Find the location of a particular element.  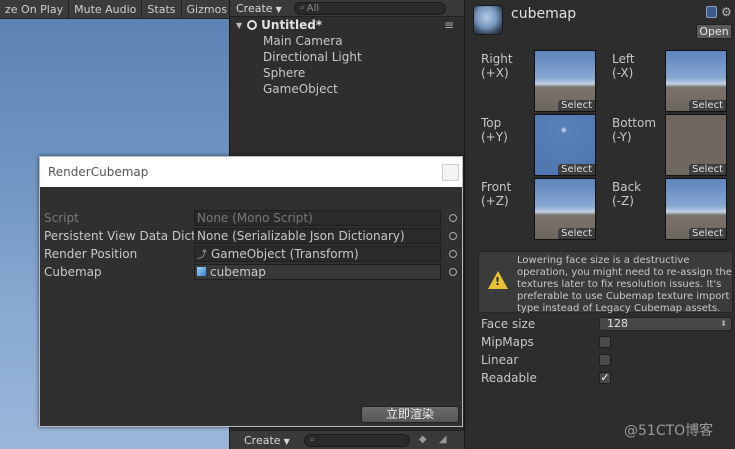

render-position-field: ⤴ GameObject (Transform) is located at coordinates (317, 254).